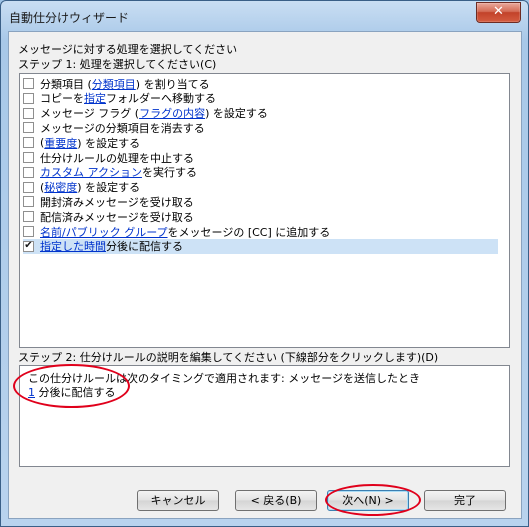  I want to click on action-list-item: メッセージの分類項目を消去する, so click(260, 127).